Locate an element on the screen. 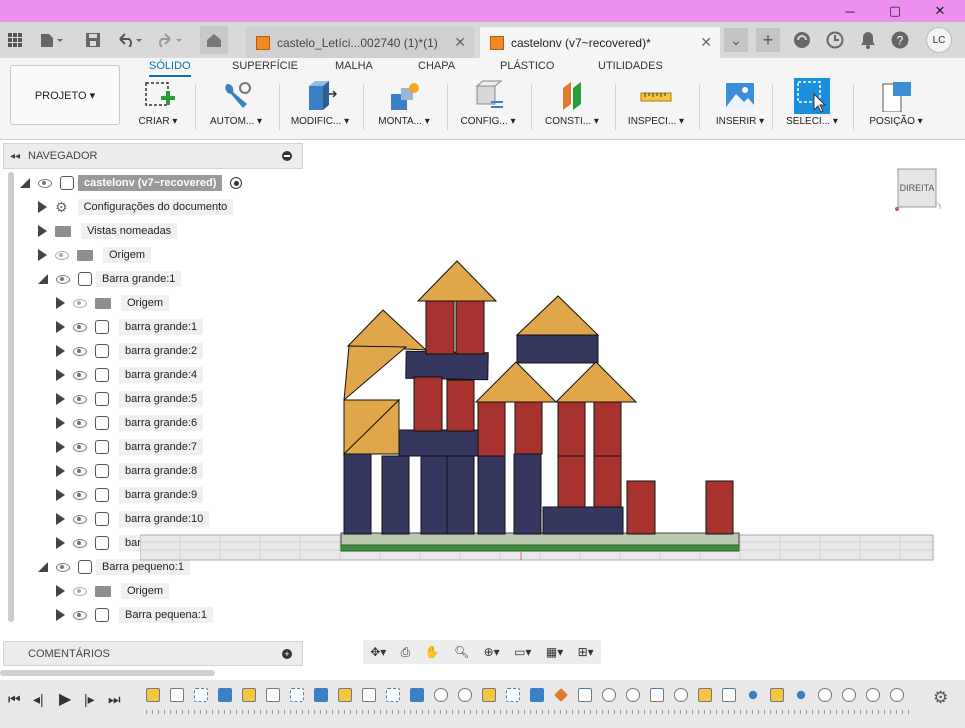 Image resolution: width=965 pixels, height=728 pixels. activate-radio-icon is located at coordinates (236, 183).